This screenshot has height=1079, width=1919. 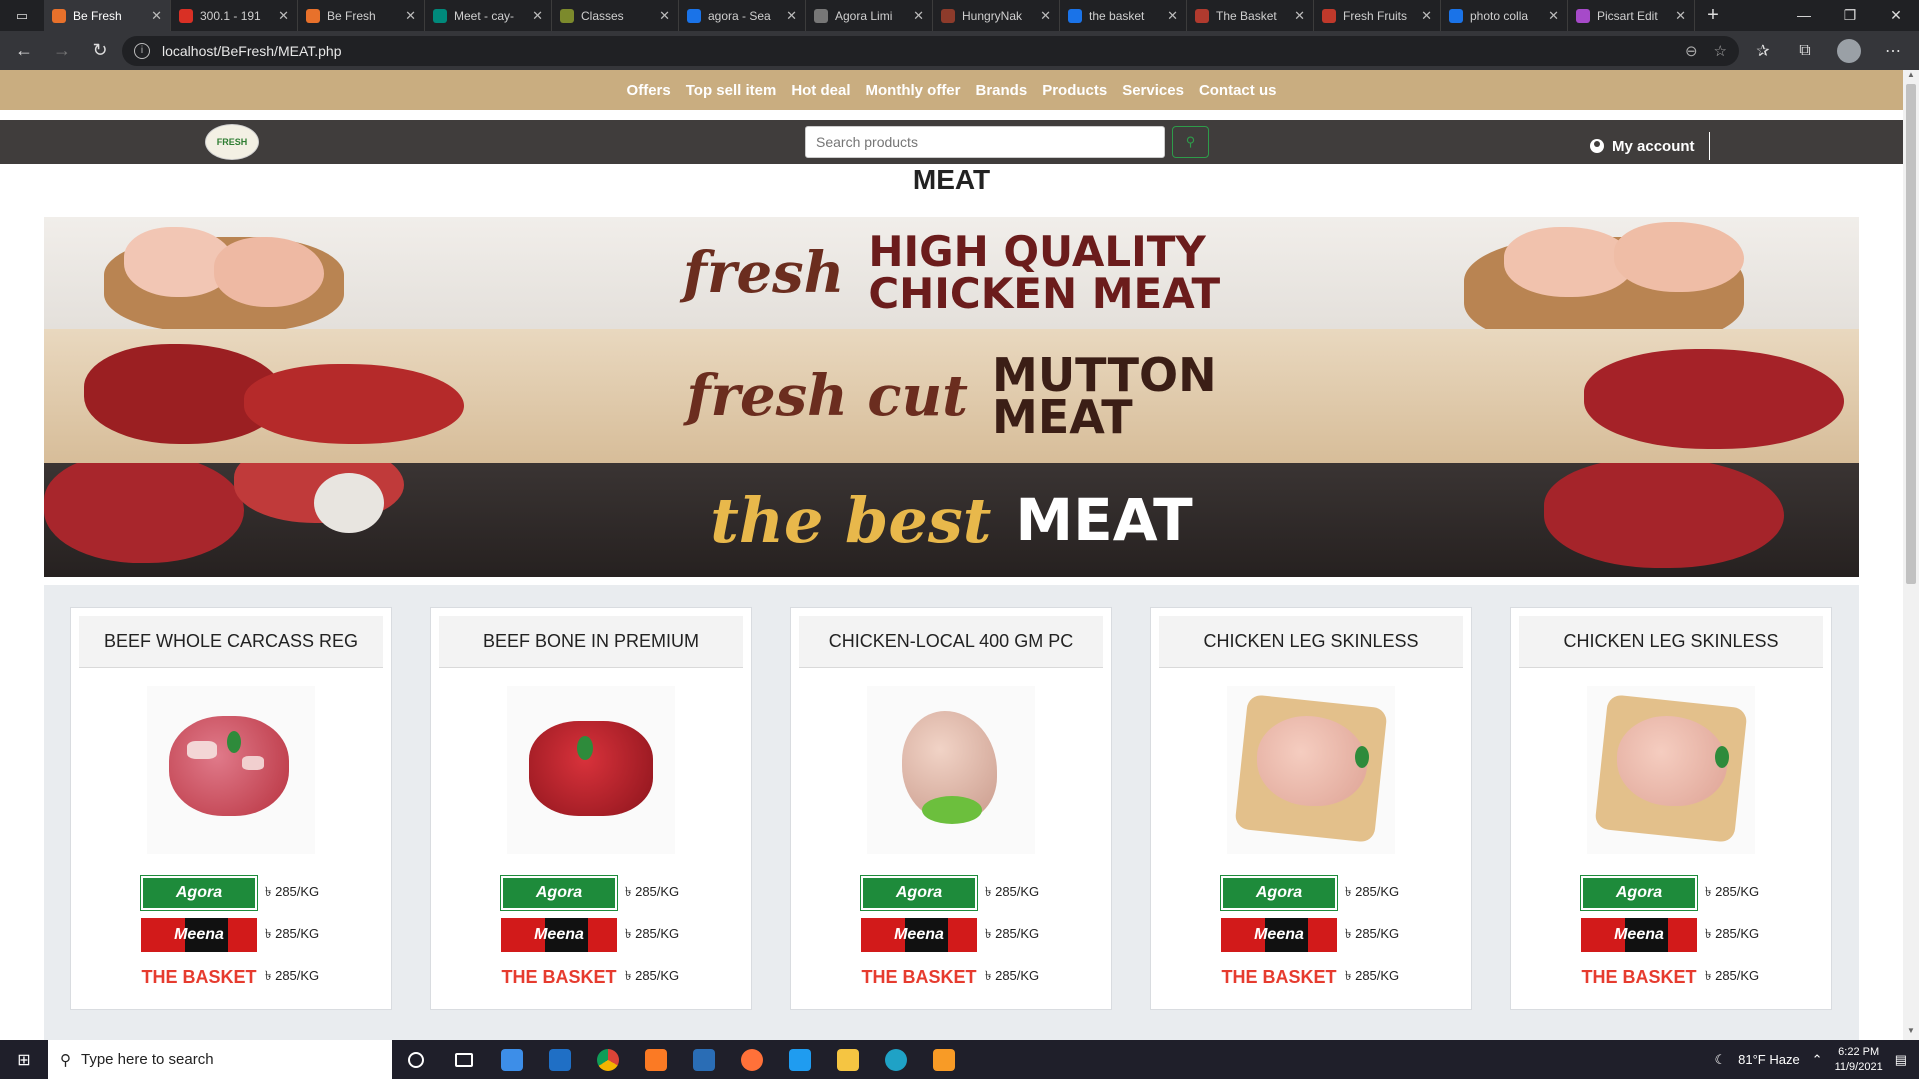 What do you see at coordinates (985, 142) in the screenshot?
I see `search-input` at bounding box center [985, 142].